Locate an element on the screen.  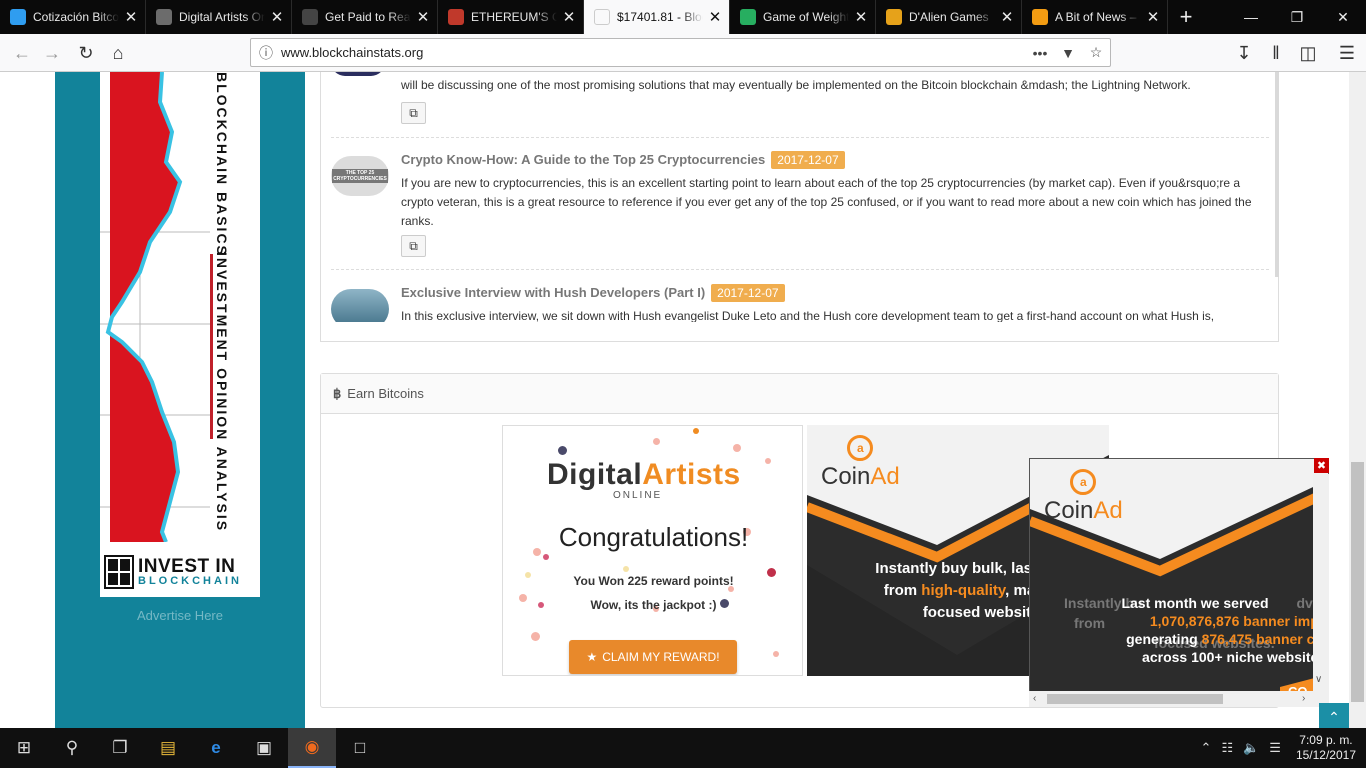
browser-tab: Get Paid to Read ✕ is located at coordinates (365, 17).